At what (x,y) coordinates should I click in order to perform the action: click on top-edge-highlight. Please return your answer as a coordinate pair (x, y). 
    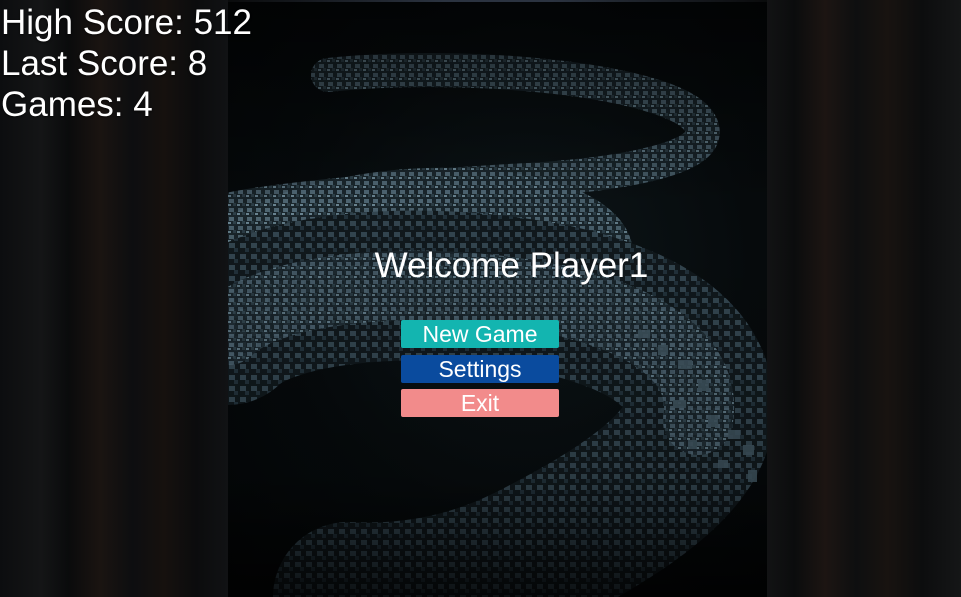
    Looking at the image, I should click on (497, 1).